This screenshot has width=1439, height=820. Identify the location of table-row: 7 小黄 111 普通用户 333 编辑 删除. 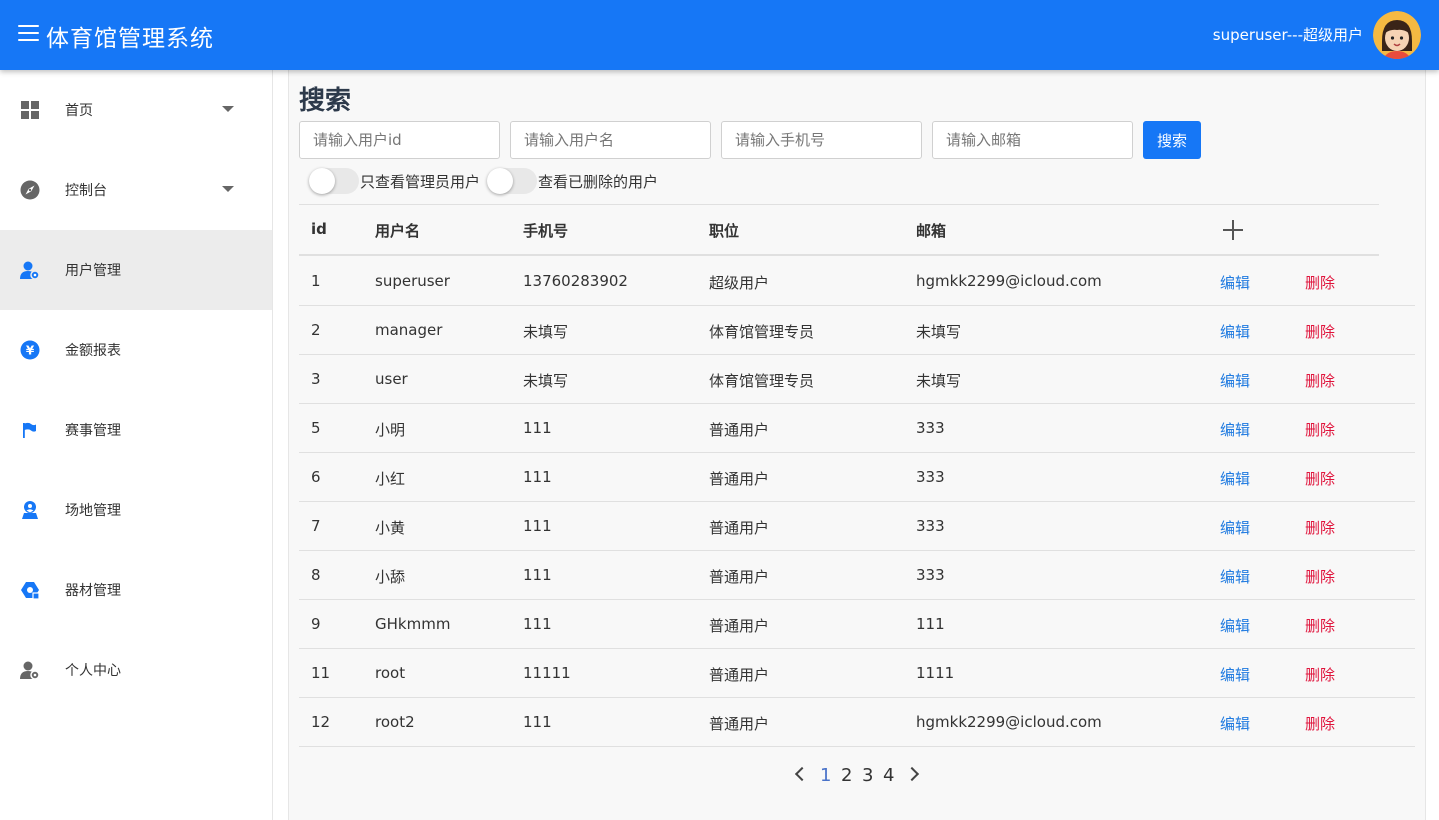
(857, 526).